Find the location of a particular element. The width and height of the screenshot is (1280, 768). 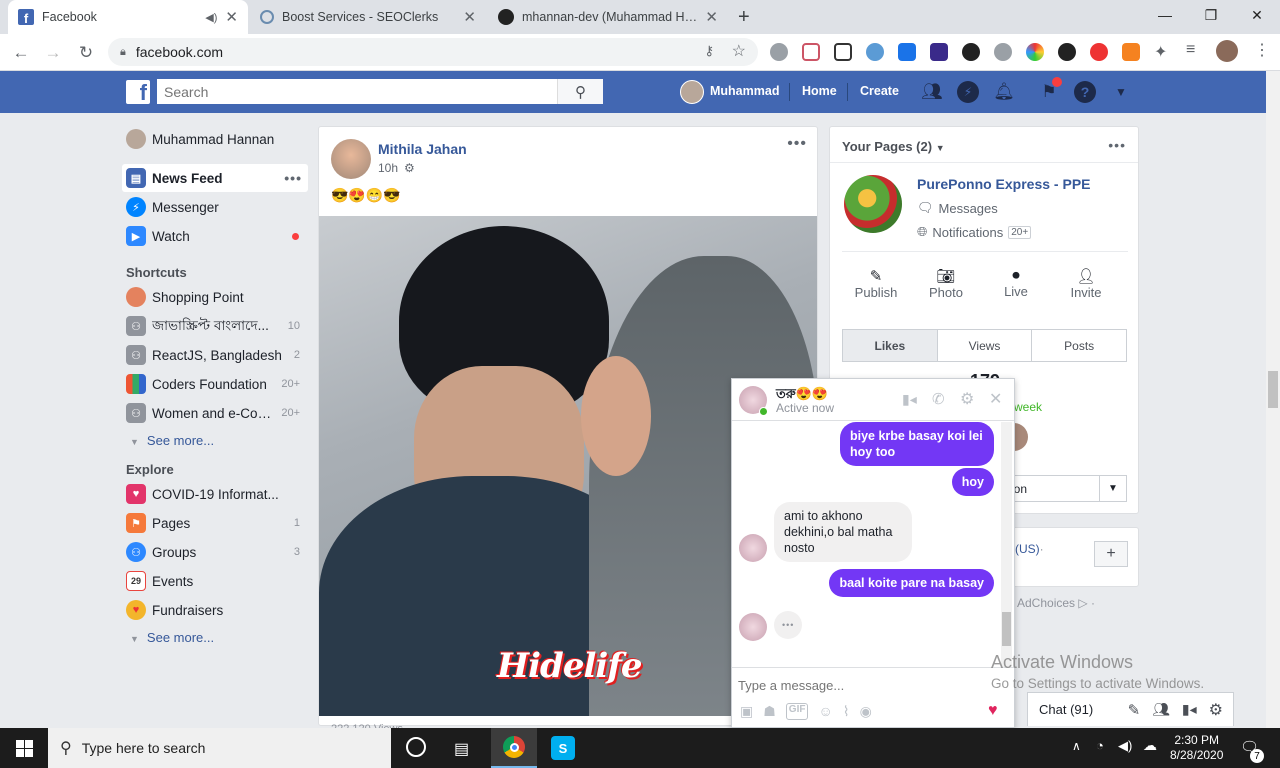

tab-posts: Posts is located at coordinates (1078, 345).